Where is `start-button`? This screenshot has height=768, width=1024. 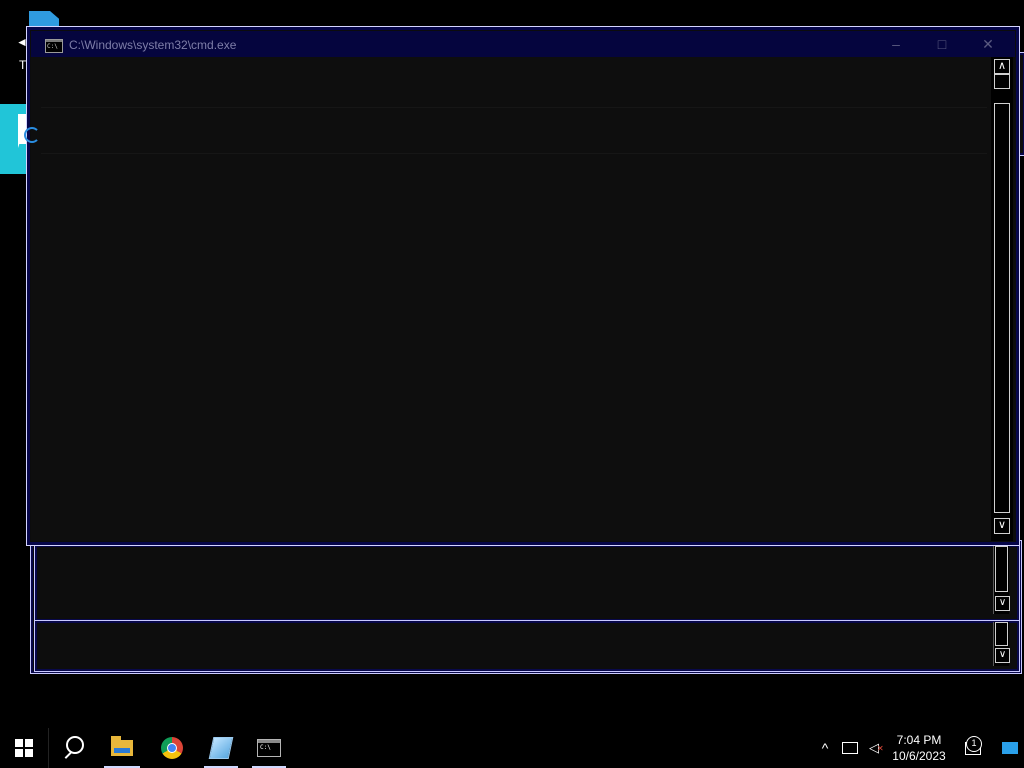
start-button is located at coordinates (24, 748).